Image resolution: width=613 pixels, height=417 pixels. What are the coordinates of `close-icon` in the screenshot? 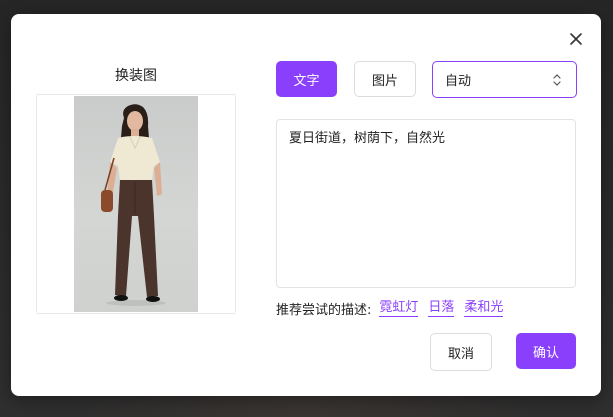 It's located at (576, 39).